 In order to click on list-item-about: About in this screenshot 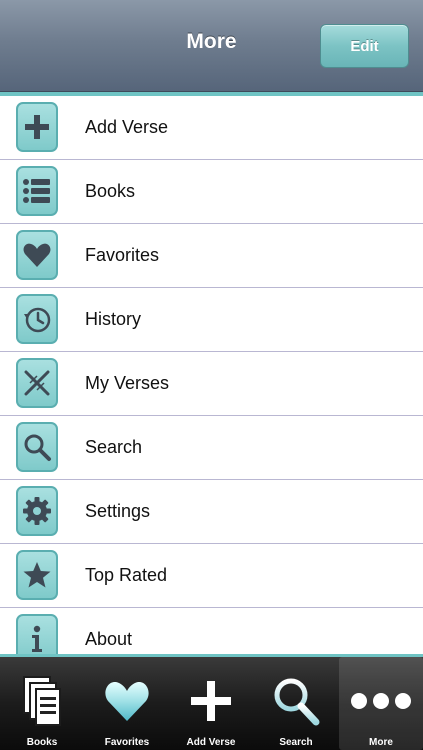, I will do `click(211, 631)`.